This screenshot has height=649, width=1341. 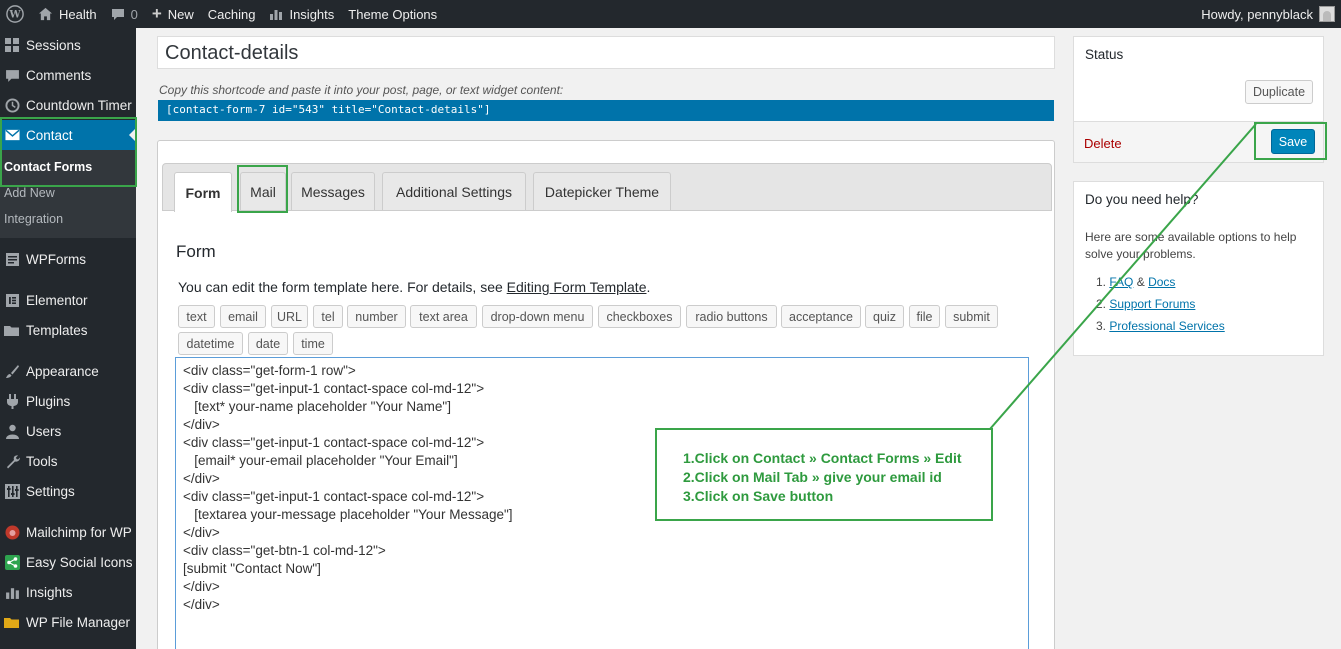 What do you see at coordinates (49, 135) in the screenshot?
I see `sidebar-item-label: Contact` at bounding box center [49, 135].